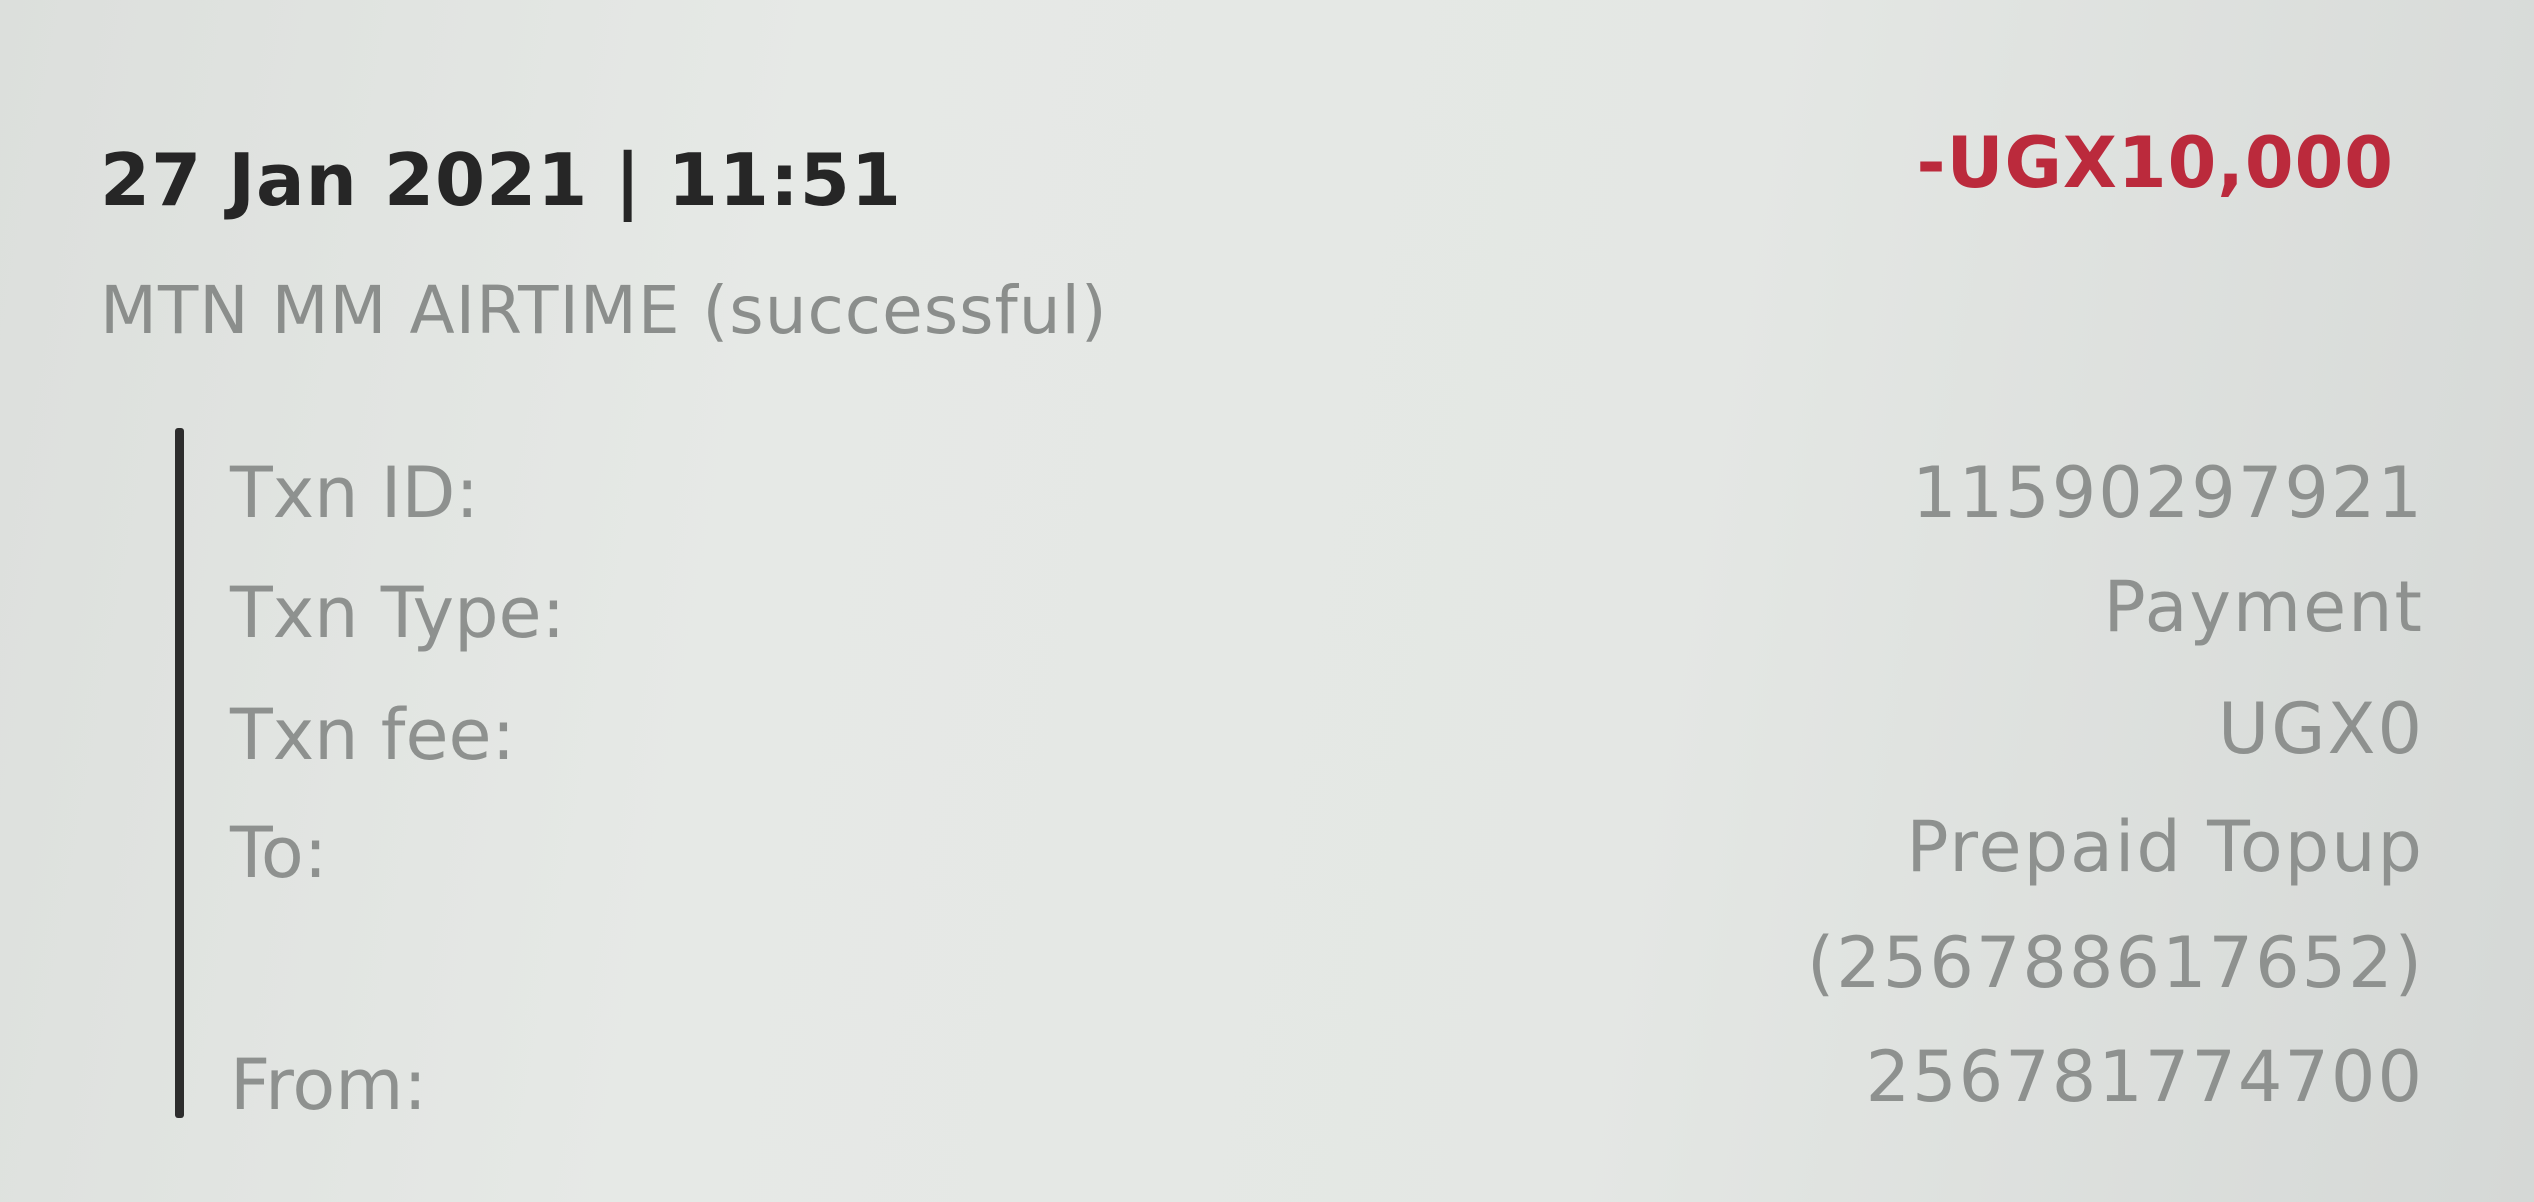 This screenshot has width=2534, height=1202. What do you see at coordinates (354, 493) in the screenshot?
I see `txn-id-label: Txn ID:` at bounding box center [354, 493].